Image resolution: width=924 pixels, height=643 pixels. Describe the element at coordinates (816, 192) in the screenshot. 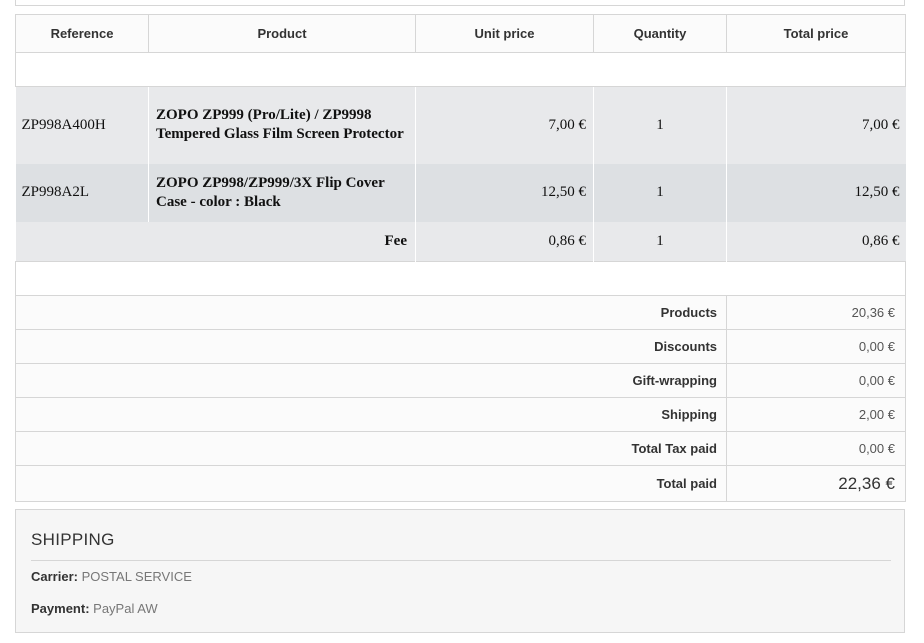

I see `item-total-price: 12,50 €` at that location.